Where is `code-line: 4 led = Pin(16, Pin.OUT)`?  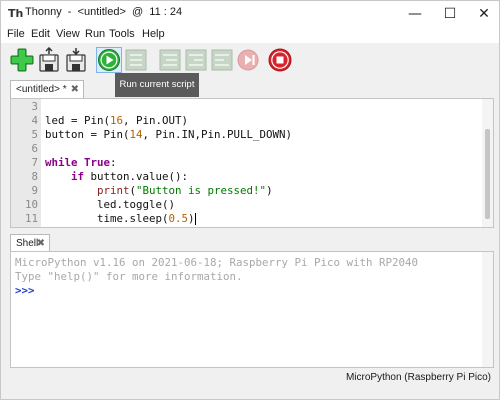 code-line: 4 led = Pin(16, Pin.OUT) is located at coordinates (246, 121).